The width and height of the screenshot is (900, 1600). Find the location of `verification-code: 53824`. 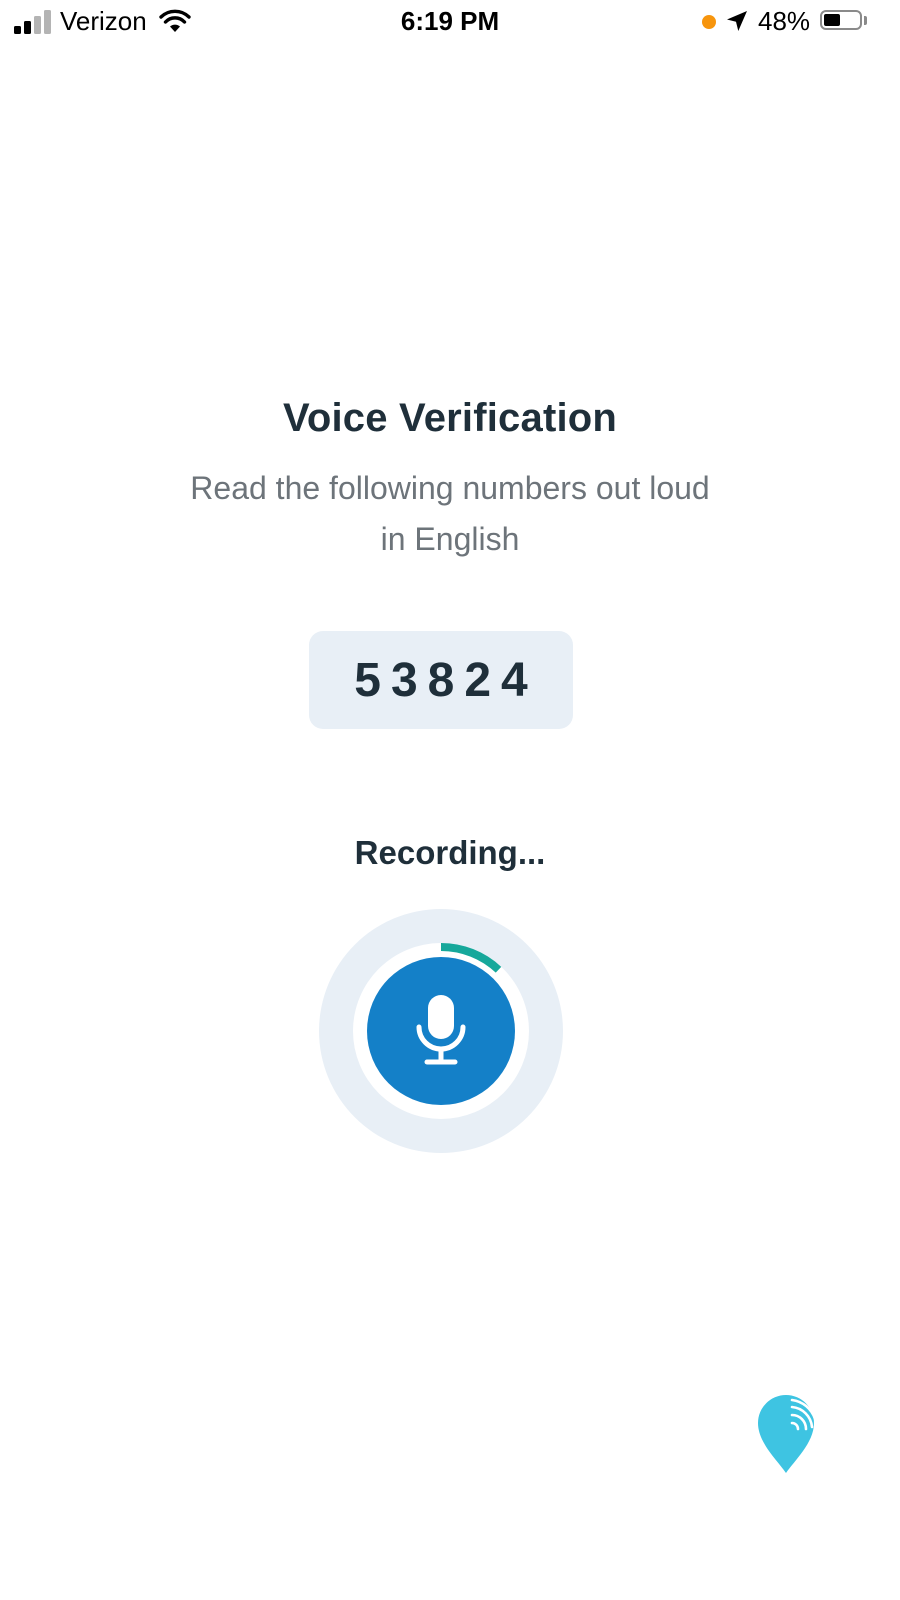

verification-code: 53824 is located at coordinates (446, 680).